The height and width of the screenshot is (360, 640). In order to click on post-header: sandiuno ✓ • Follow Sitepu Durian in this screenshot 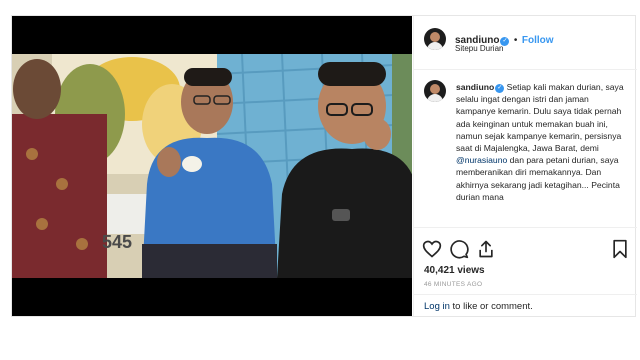, I will do `click(525, 43)`.